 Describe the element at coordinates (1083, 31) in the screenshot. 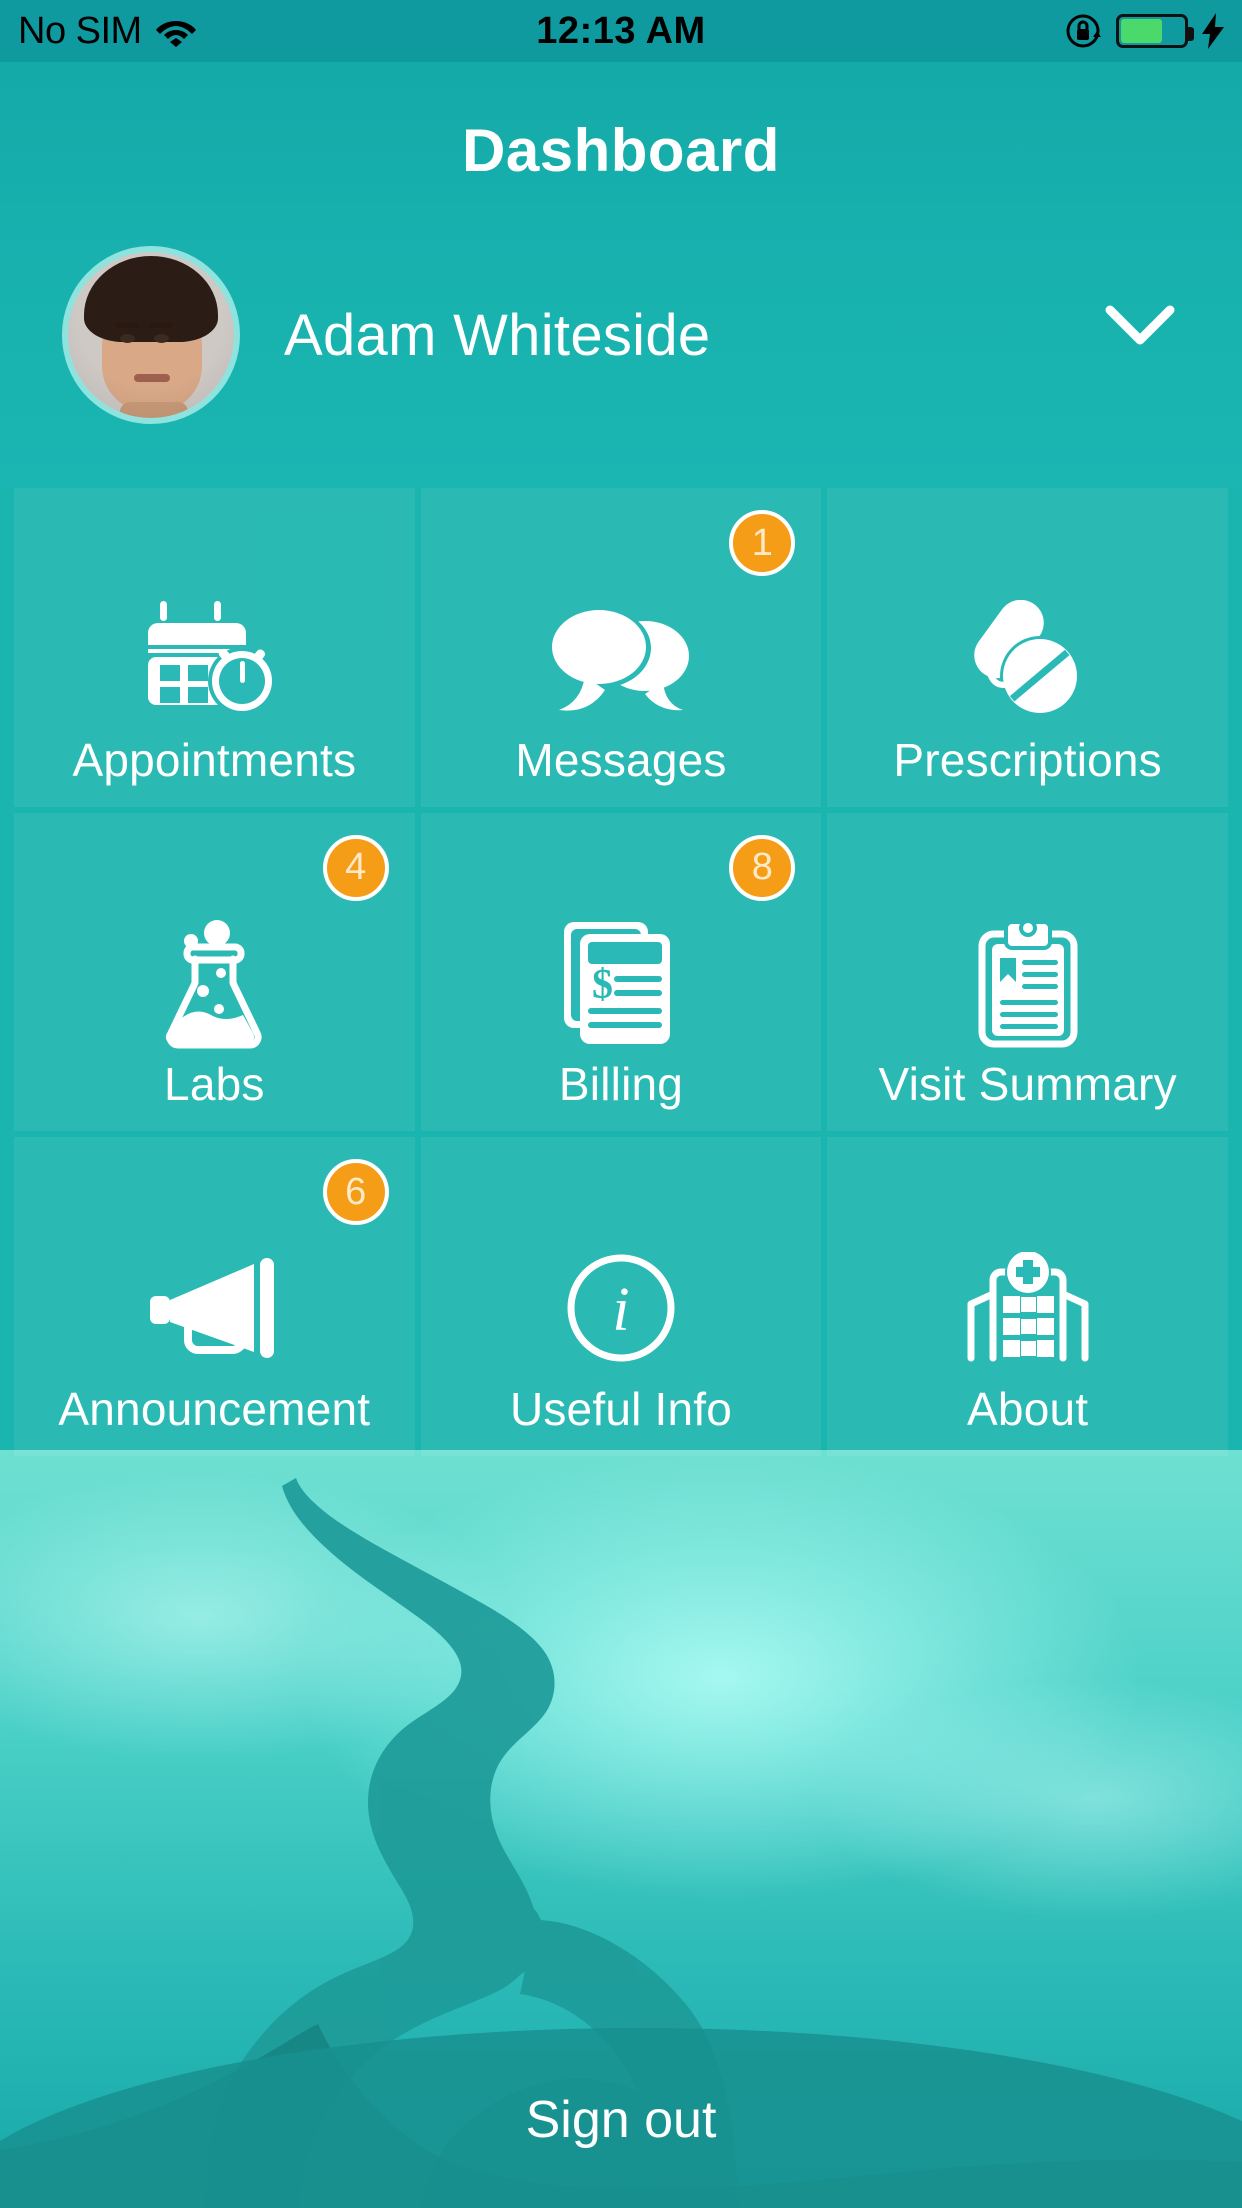

I see `rotation-lock-icon` at that location.